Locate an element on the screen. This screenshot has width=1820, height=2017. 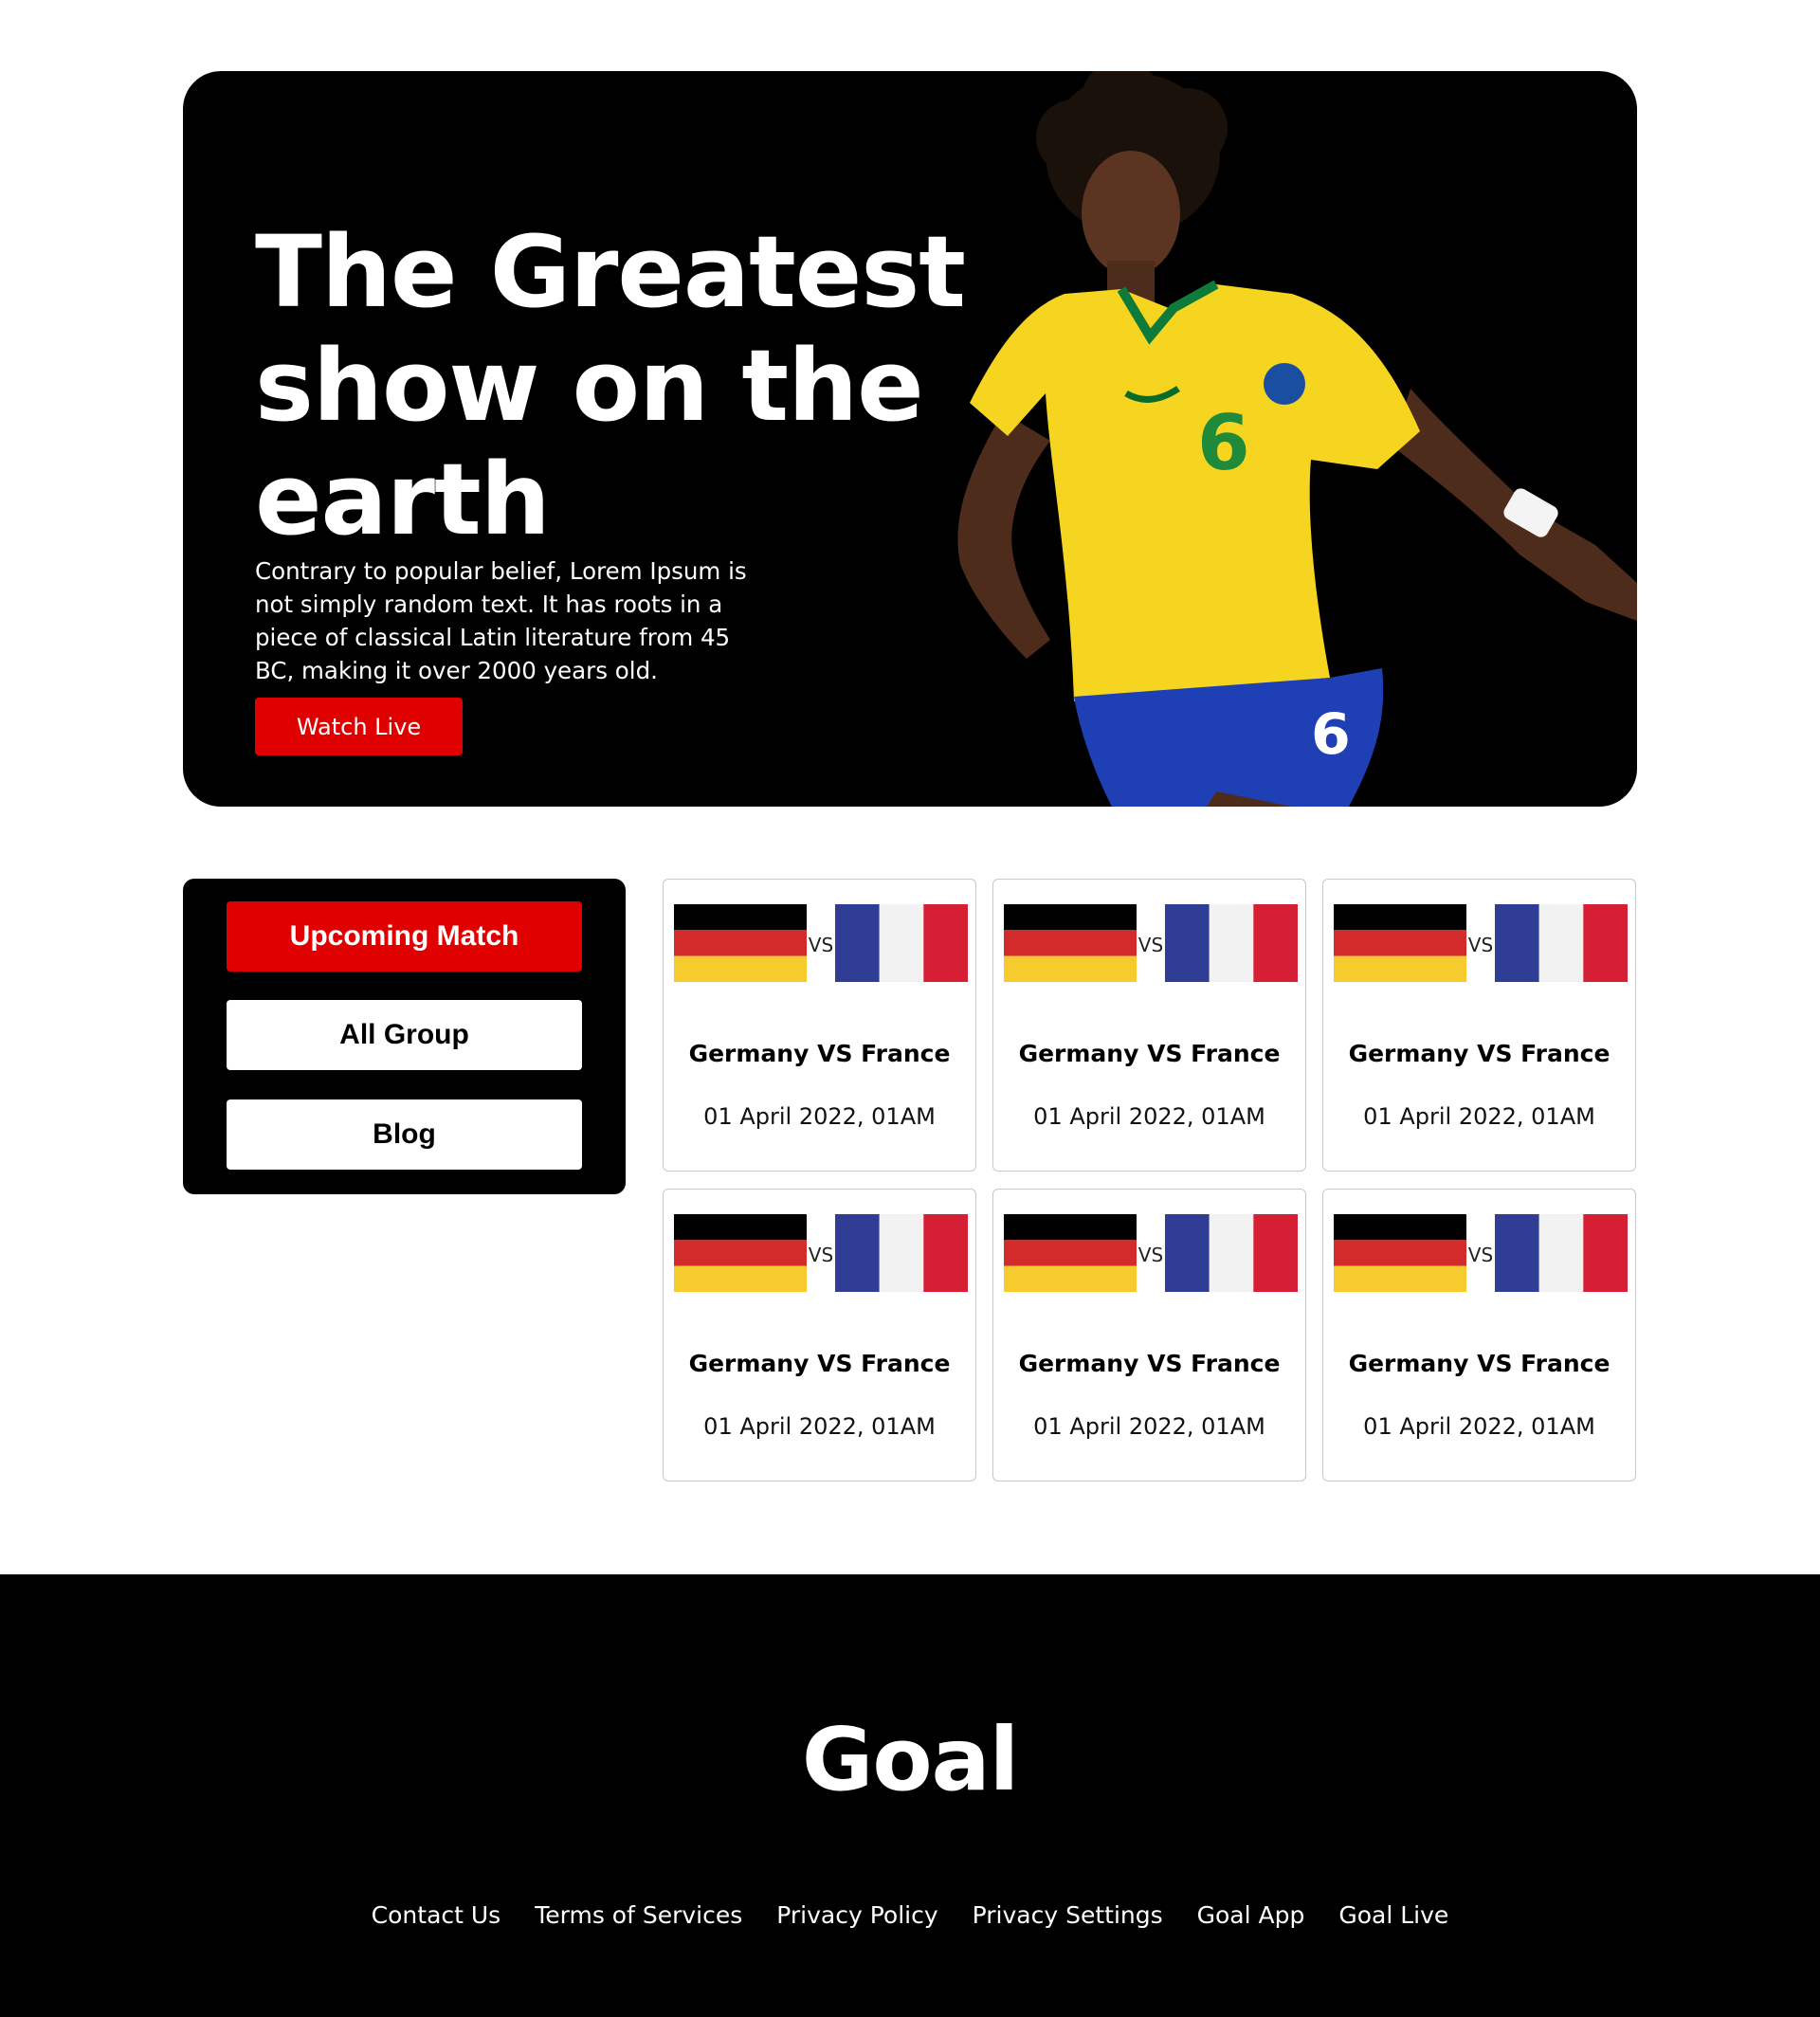
footer-link-terms-of-services: Terms of Services is located at coordinates (638, 1915).